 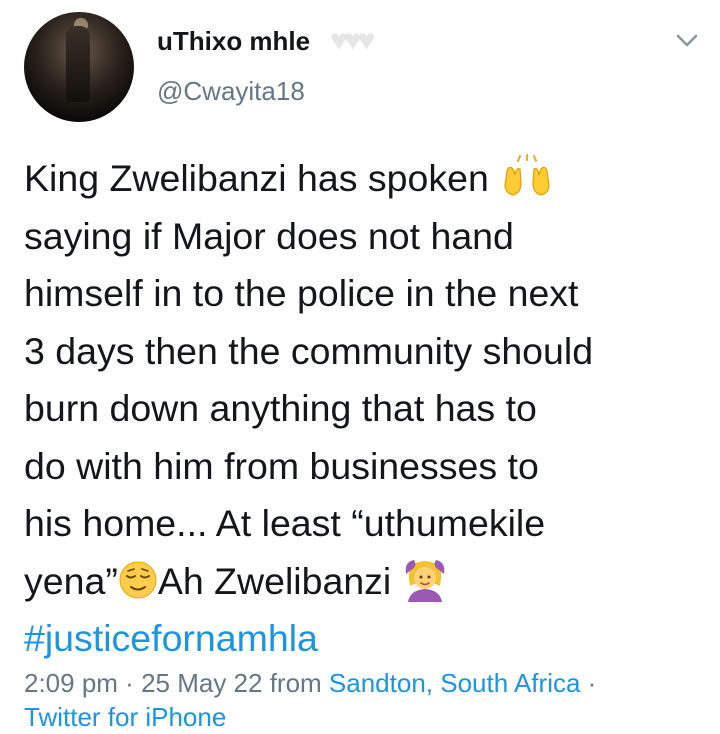 I want to click on raising-hands-emoji, so click(x=527, y=175).